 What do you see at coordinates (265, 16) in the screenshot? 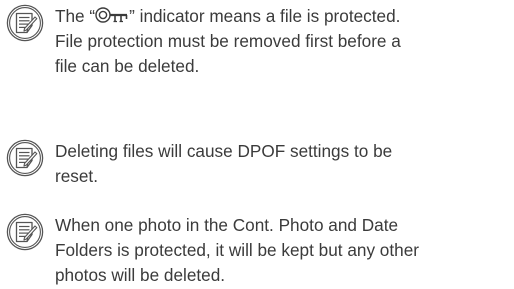
I see `note-line-suffix: ” indicator means a file is protected.` at bounding box center [265, 16].